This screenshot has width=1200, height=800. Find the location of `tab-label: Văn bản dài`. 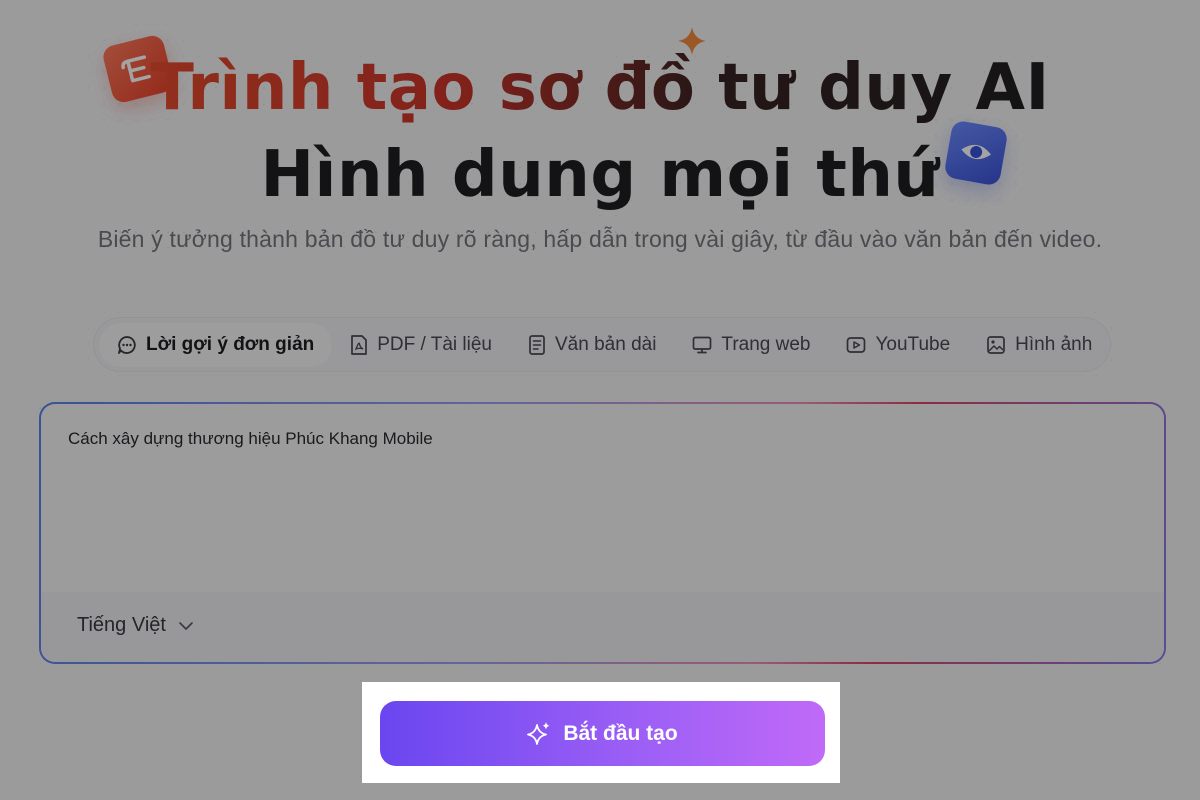

tab-label: Văn bản dài is located at coordinates (606, 344).